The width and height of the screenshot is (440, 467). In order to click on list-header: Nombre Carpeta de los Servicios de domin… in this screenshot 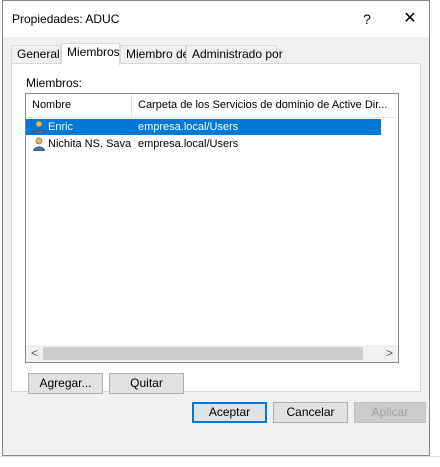, I will do `click(212, 106)`.